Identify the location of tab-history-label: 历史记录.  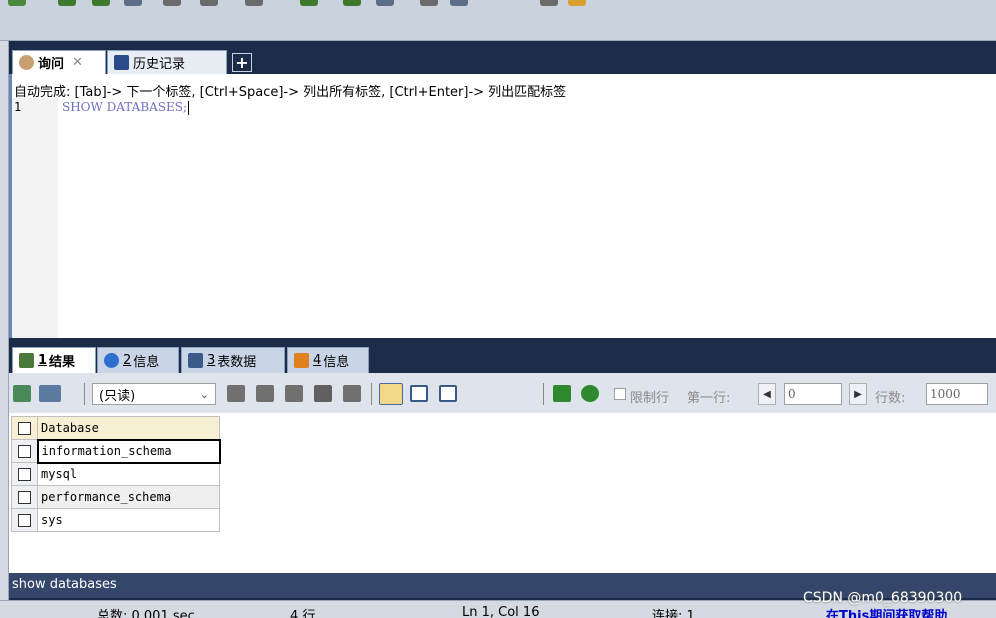
(159, 64).